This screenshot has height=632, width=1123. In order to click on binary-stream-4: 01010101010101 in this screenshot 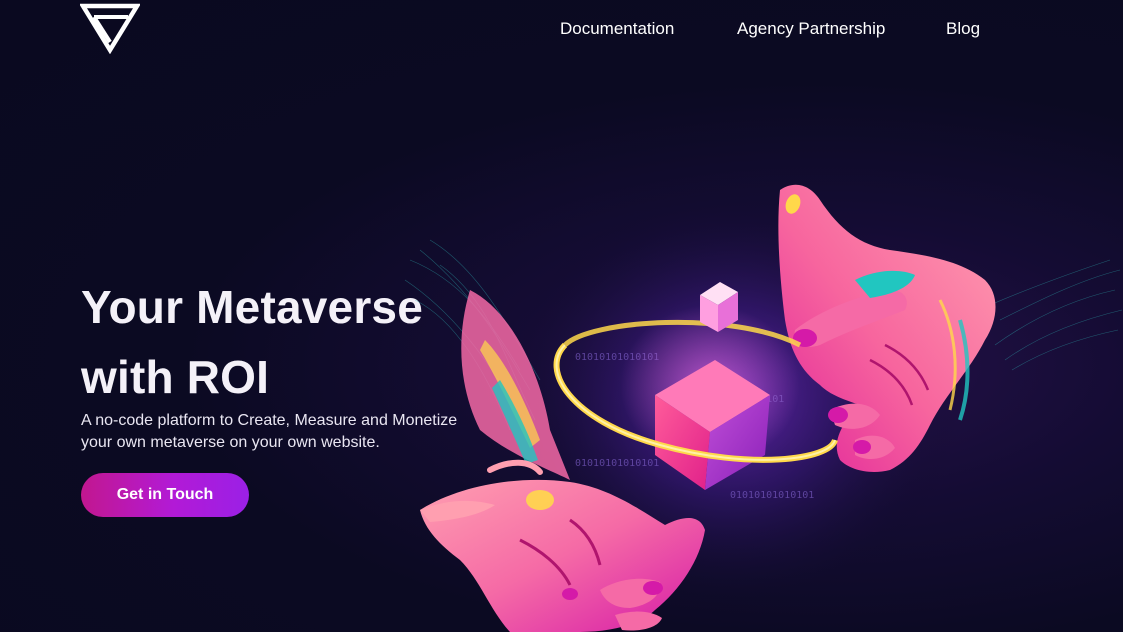, I will do `click(772, 495)`.